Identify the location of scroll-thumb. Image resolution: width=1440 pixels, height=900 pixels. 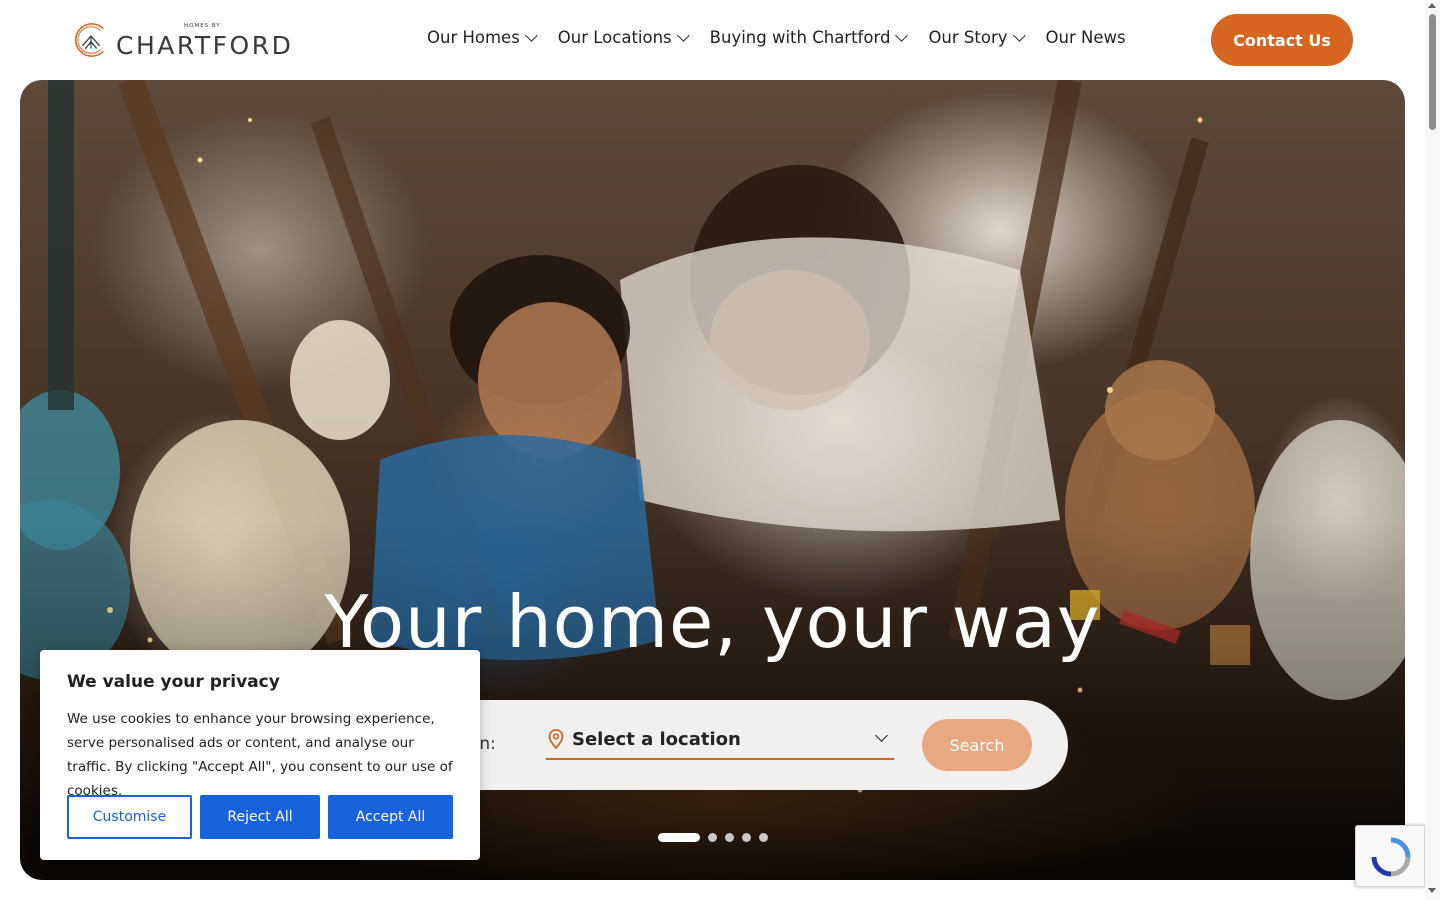
(1432, 72).